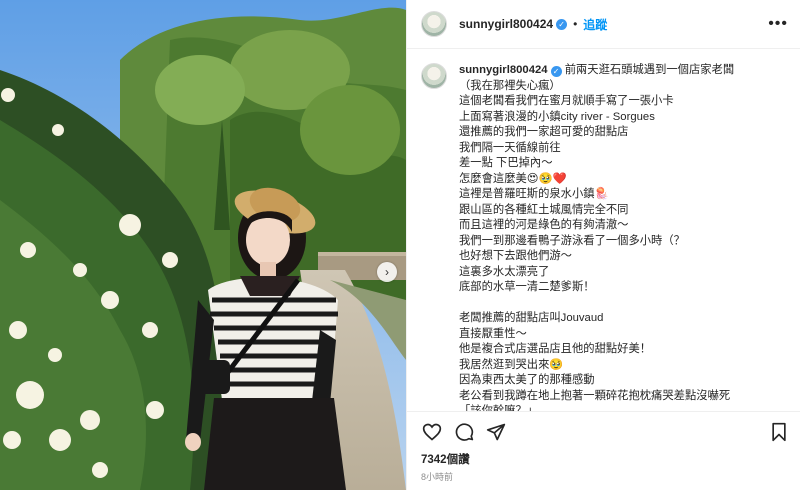  I want to click on header-username: sunnygirl800424, so click(506, 24).